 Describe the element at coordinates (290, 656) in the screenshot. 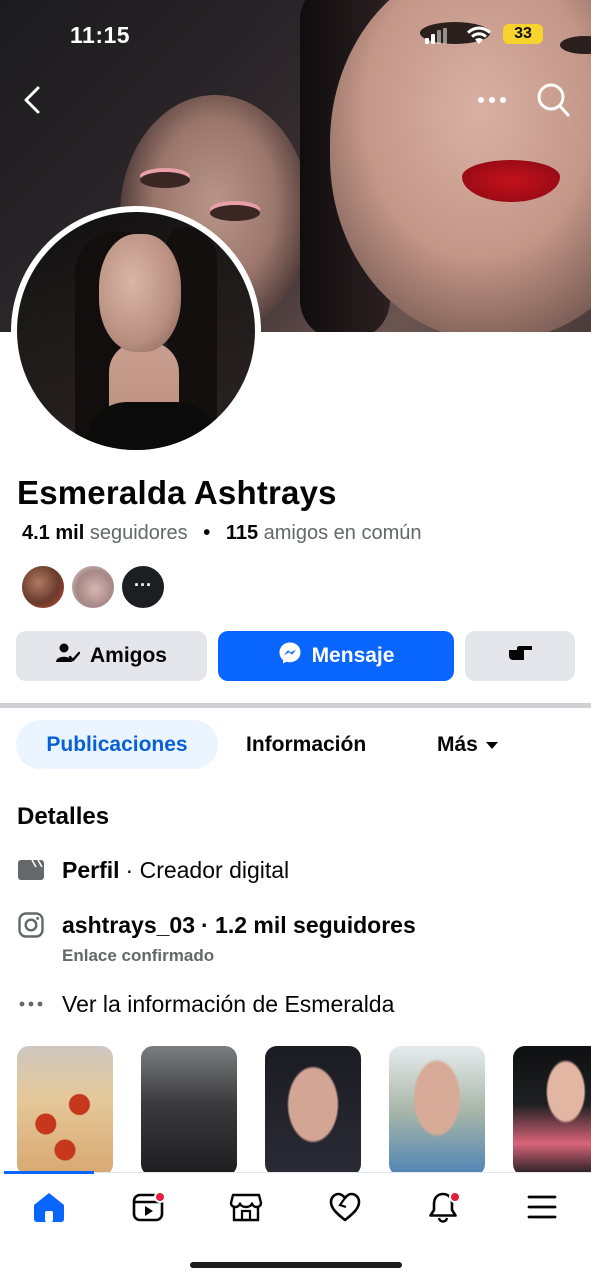

I see `messenger-icon` at that location.